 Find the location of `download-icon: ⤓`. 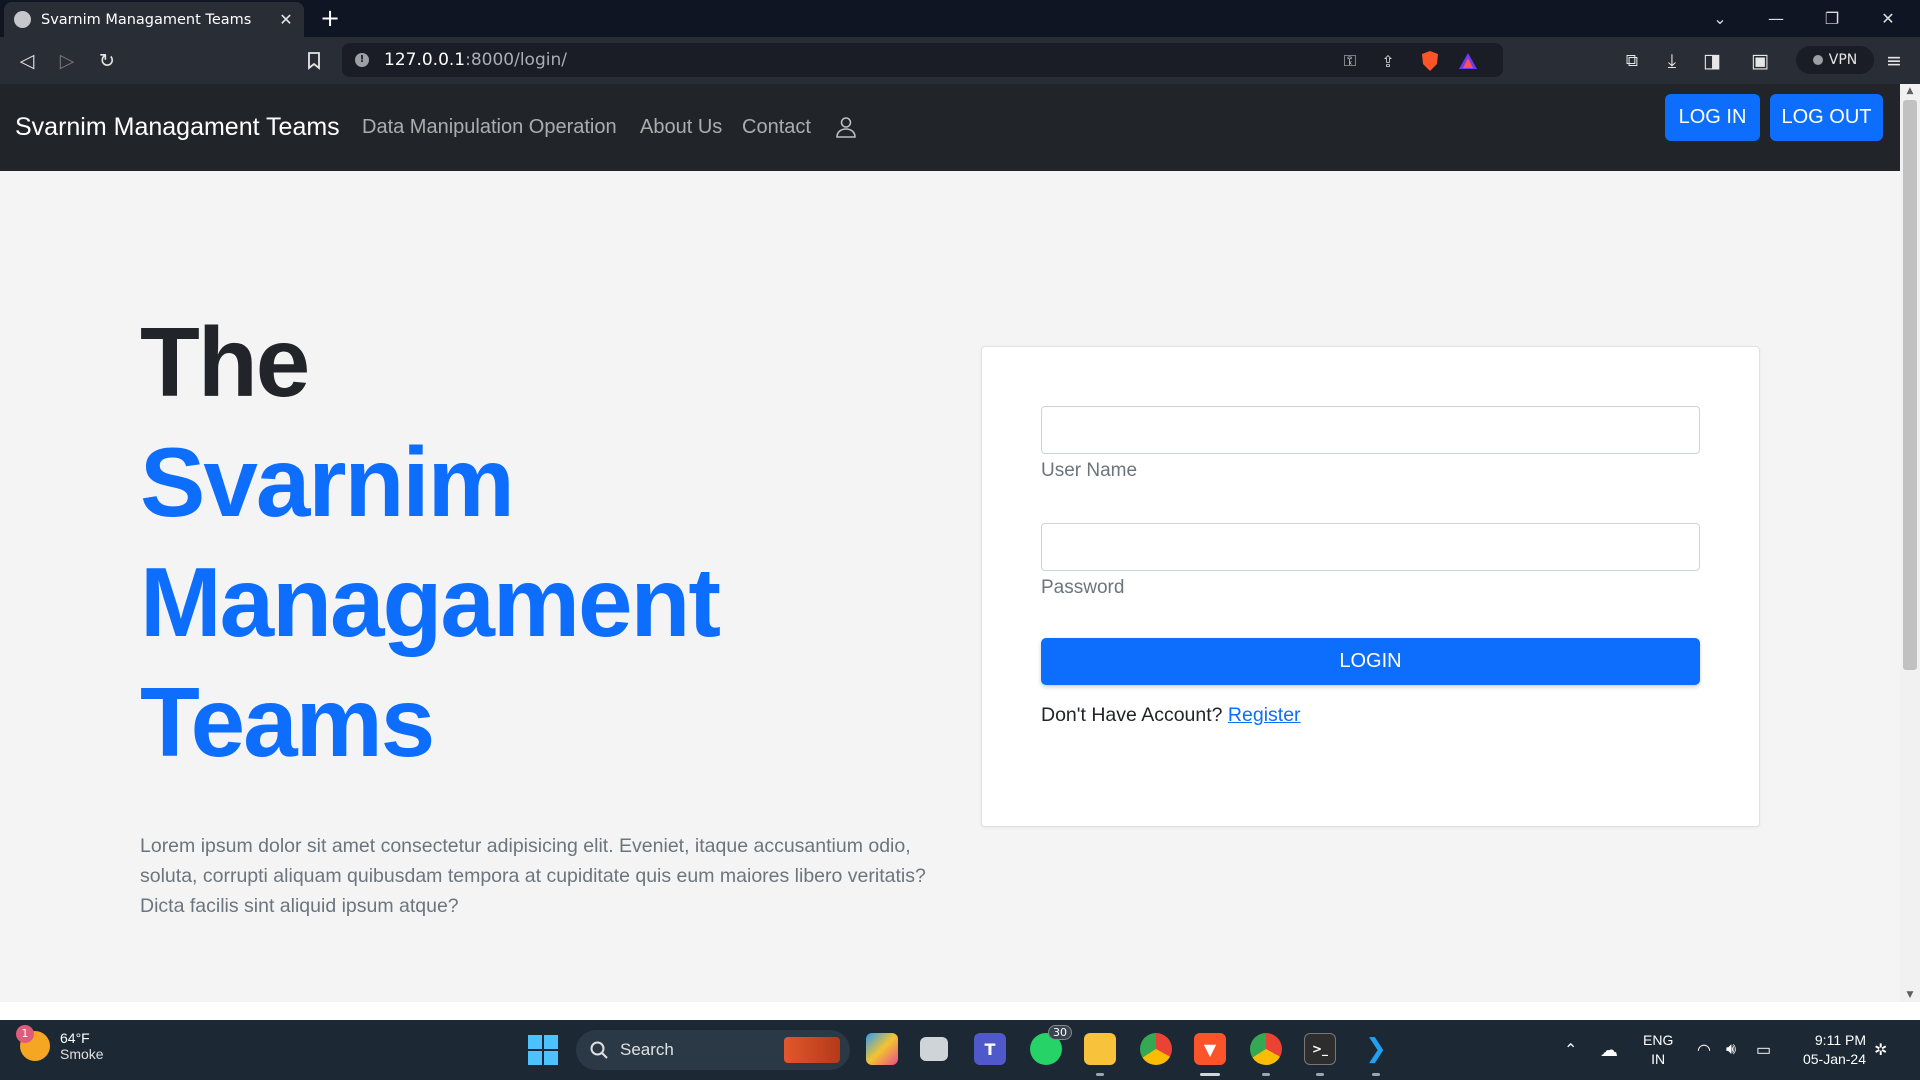

download-icon: ⤓ is located at coordinates (1672, 61).